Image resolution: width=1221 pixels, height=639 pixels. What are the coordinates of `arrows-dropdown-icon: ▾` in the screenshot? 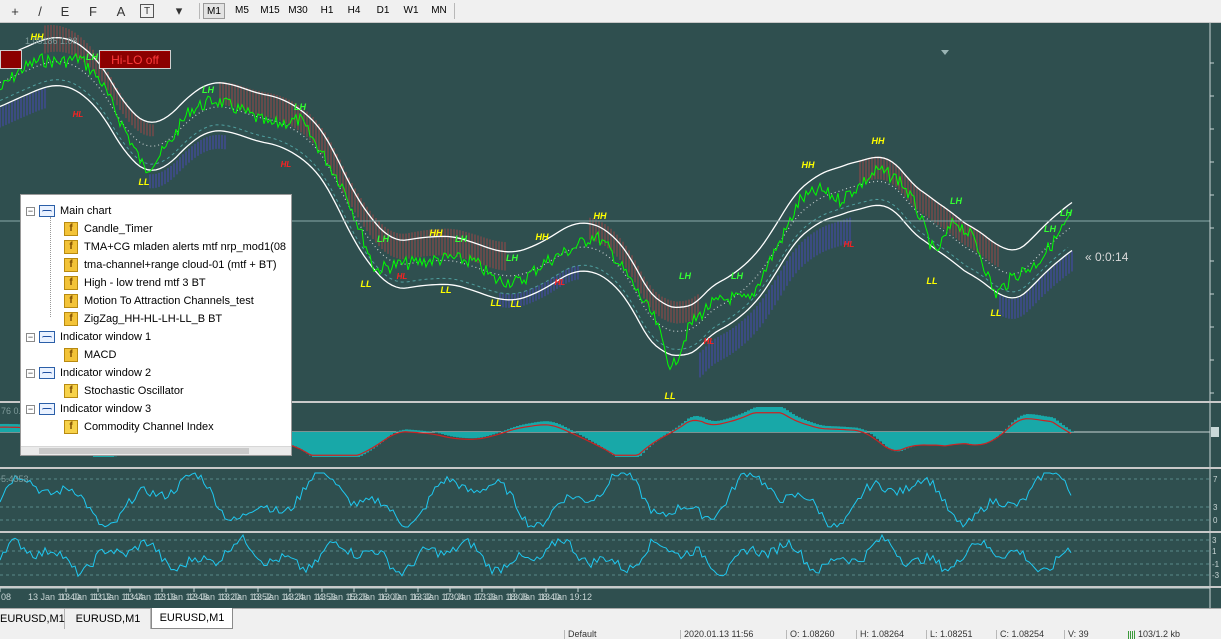 It's located at (179, 11).